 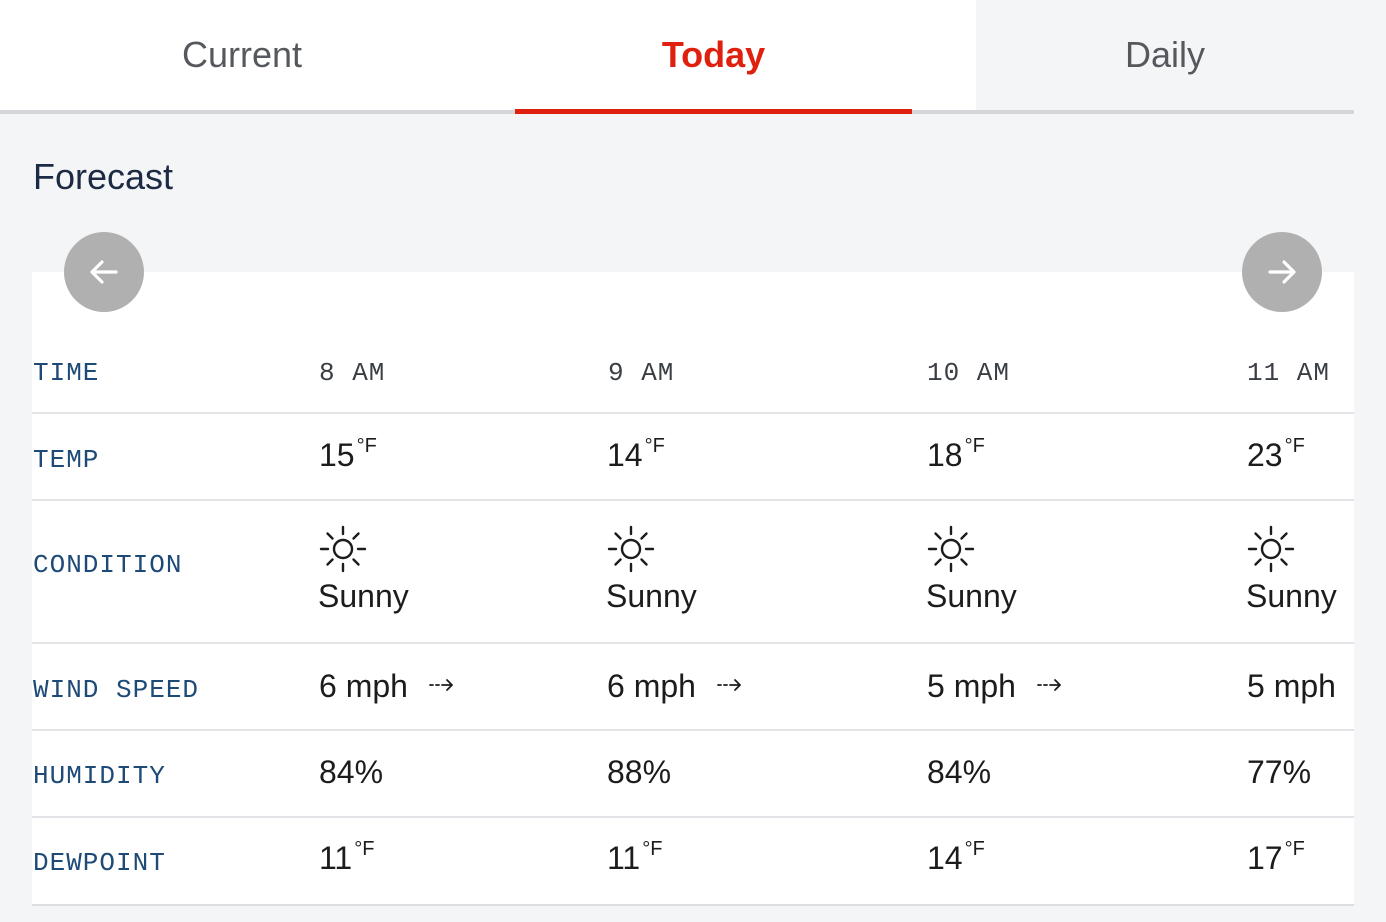 What do you see at coordinates (693, 774) in the screenshot?
I see `humidity-row` at bounding box center [693, 774].